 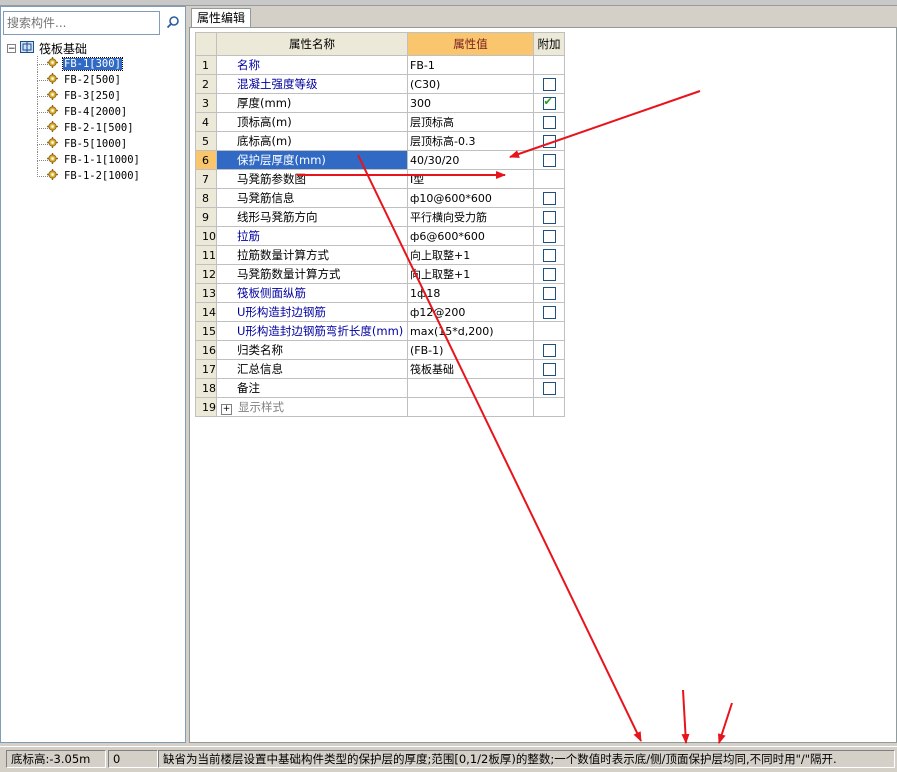 I want to click on property-value-cell: (FB-1), so click(x=470, y=350).